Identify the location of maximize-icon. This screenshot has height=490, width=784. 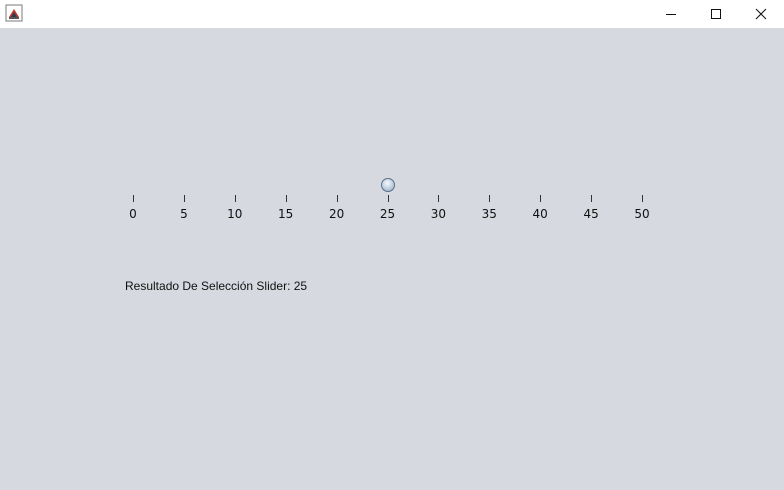
(716, 14).